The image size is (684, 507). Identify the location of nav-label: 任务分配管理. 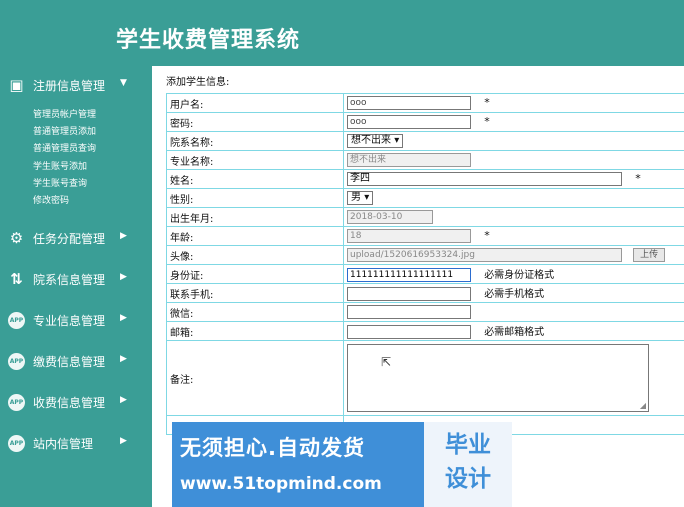
(69, 239).